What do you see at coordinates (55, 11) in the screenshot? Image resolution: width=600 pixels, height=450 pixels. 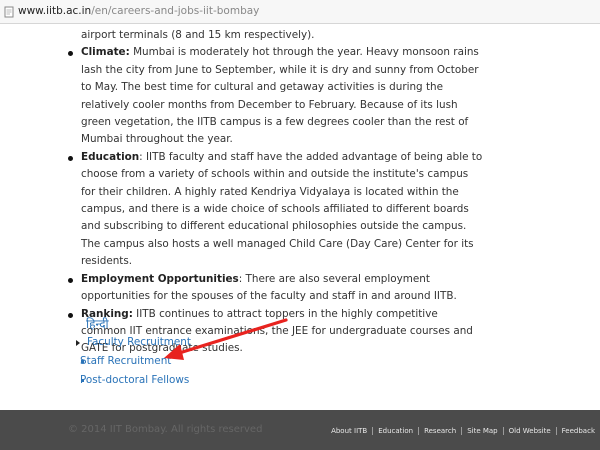 I see `url-host: www.iitb.ac.in` at bounding box center [55, 11].